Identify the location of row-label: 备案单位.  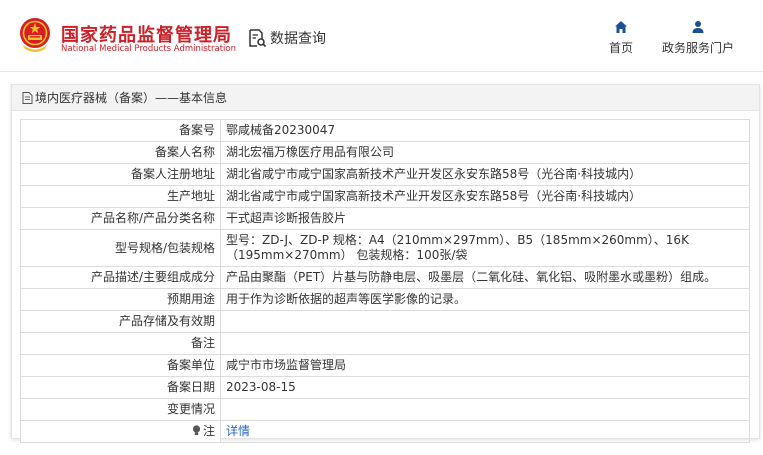
(120, 365).